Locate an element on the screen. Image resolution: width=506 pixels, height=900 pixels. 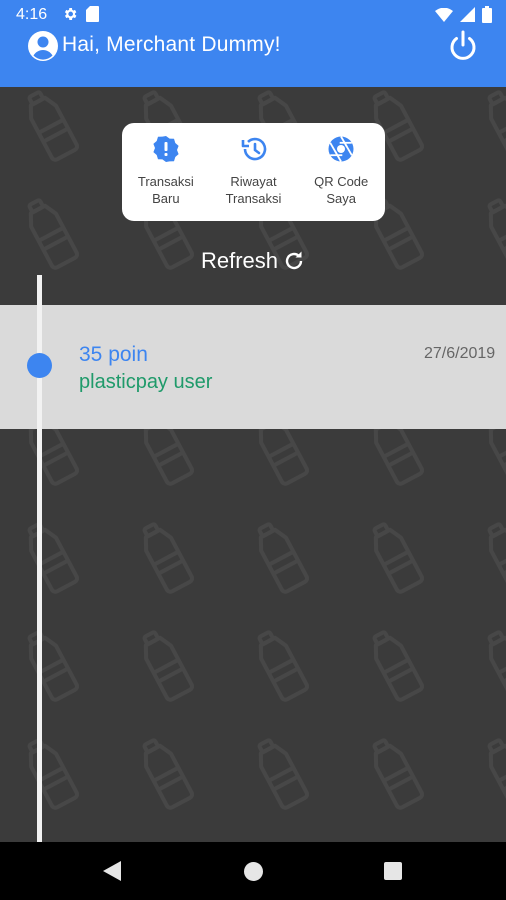
menu-item-qr-code-saya: QR Code Saya is located at coordinates (341, 172).